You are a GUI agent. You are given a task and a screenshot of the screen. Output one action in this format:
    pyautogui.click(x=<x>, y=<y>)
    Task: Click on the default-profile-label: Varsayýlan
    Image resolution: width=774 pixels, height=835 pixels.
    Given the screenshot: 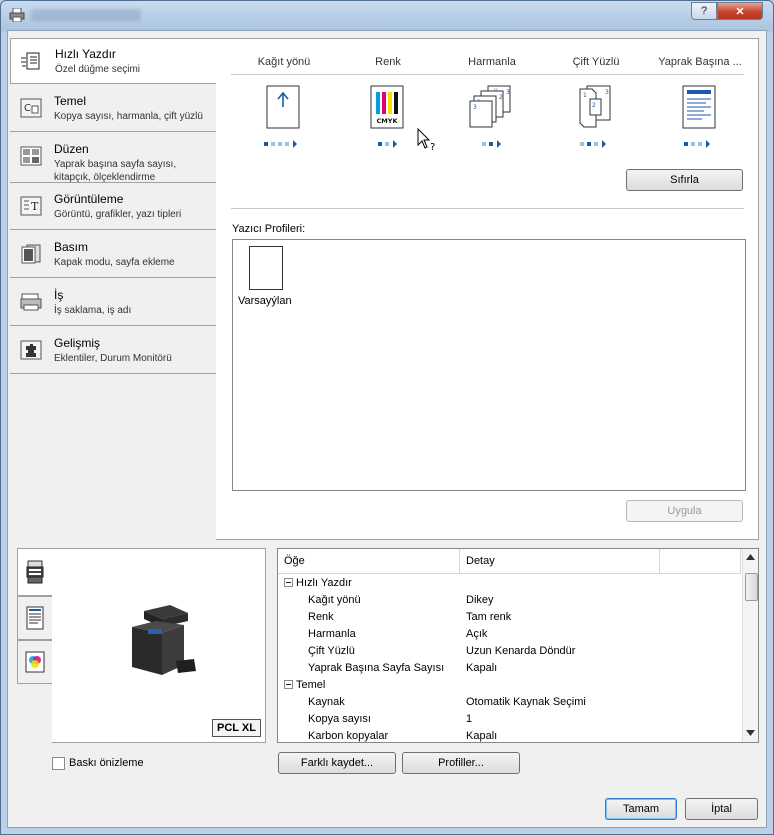 What is the action you would take?
    pyautogui.click(x=265, y=301)
    